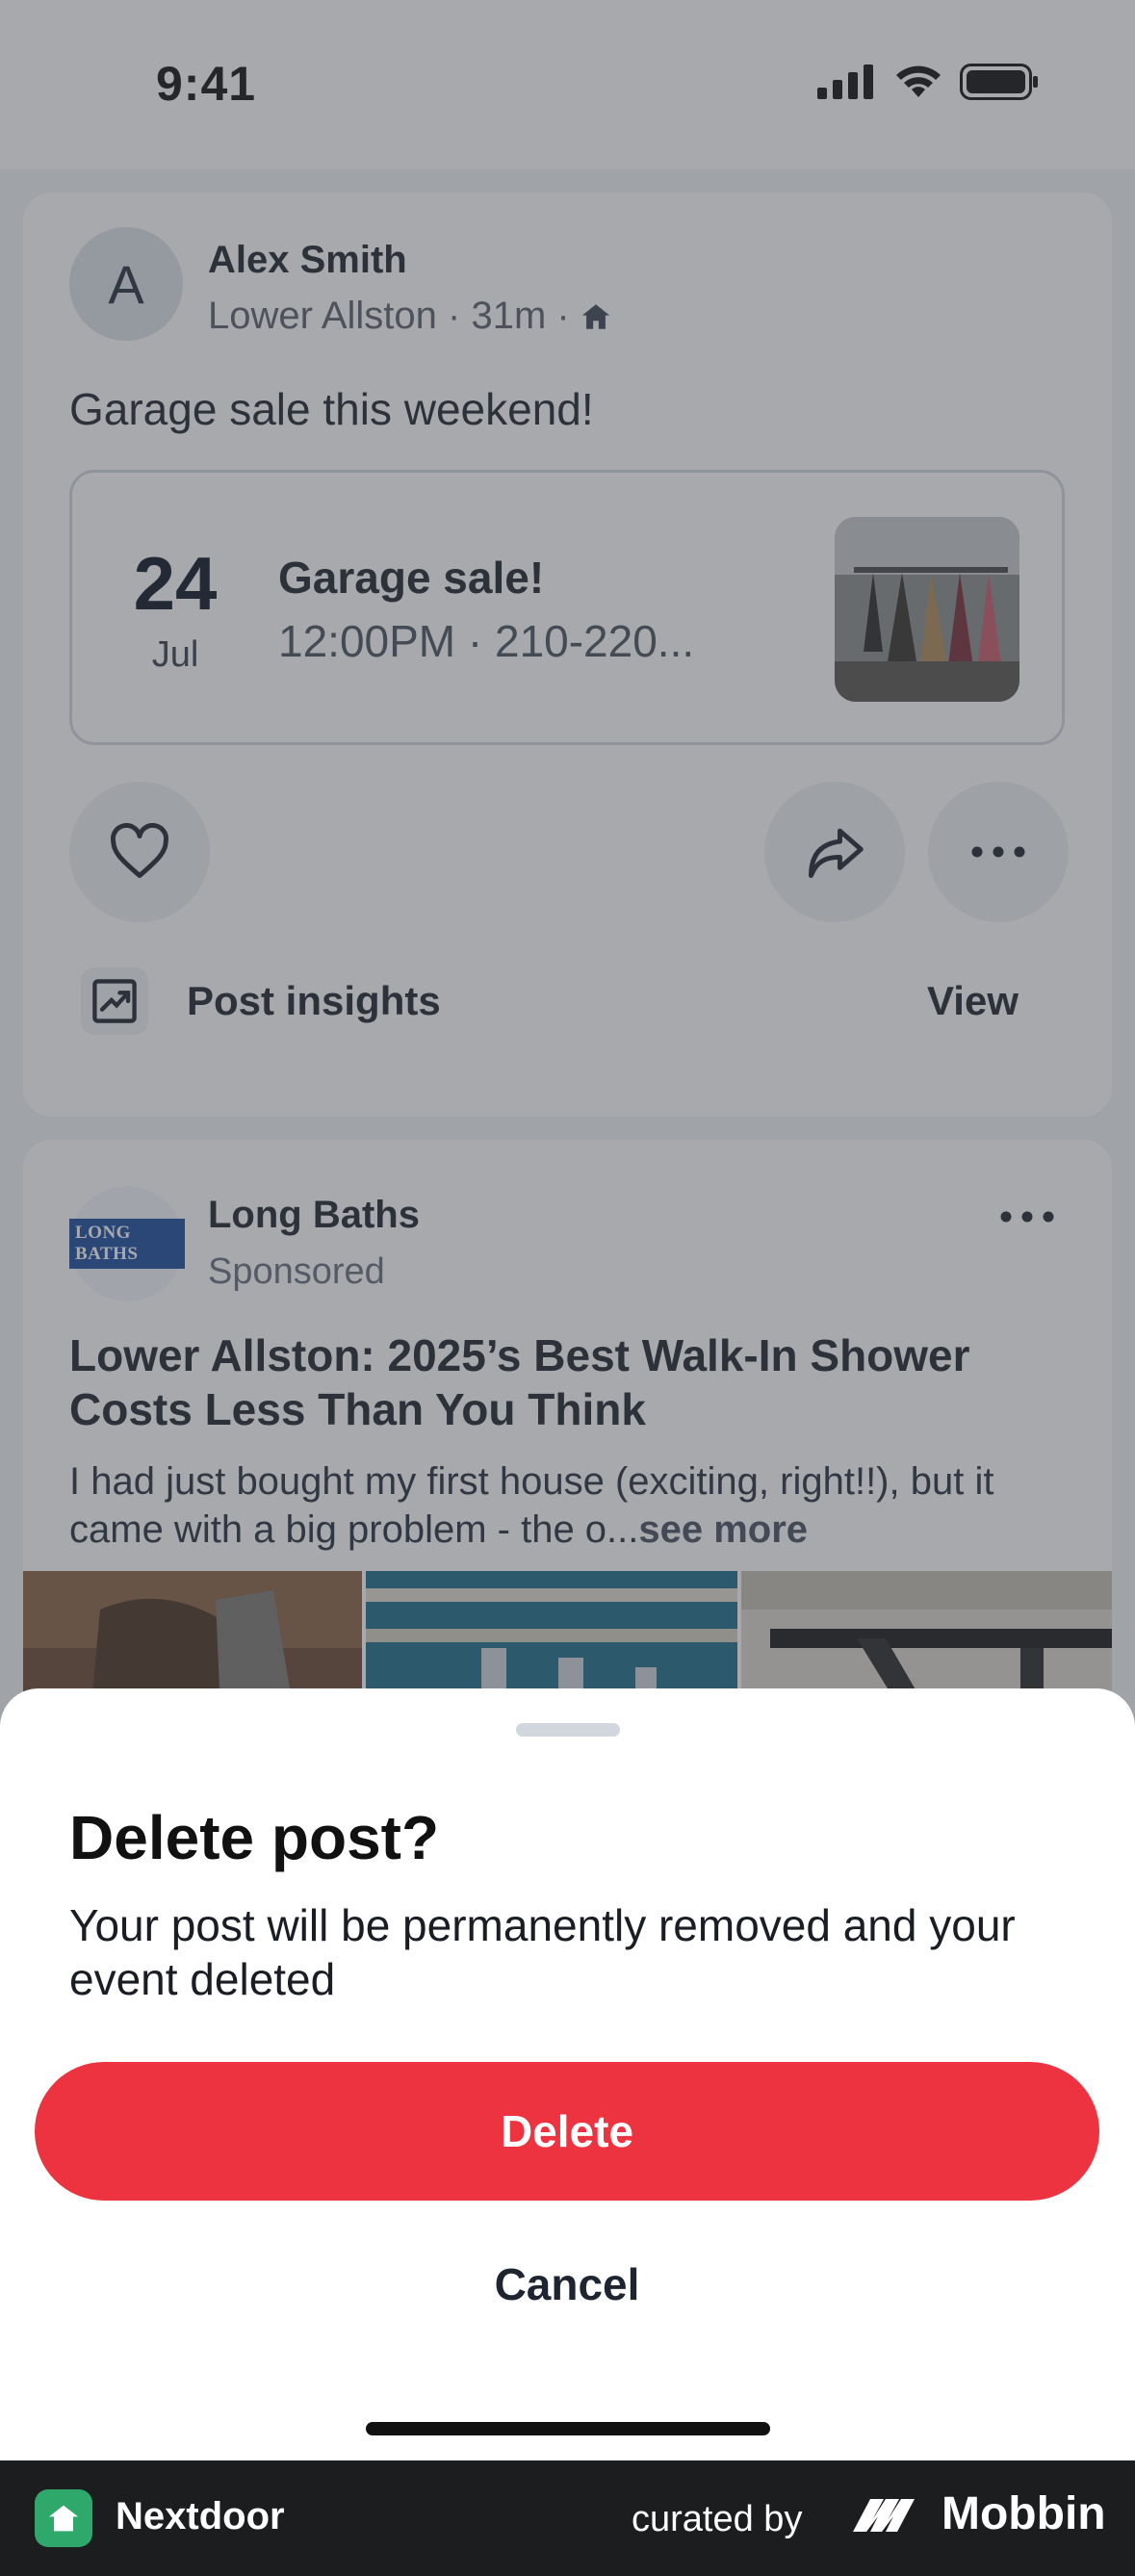 Image resolution: width=1135 pixels, height=2576 pixels. Describe the element at coordinates (567, 2284) in the screenshot. I see `cancel-button: Cancel` at that location.